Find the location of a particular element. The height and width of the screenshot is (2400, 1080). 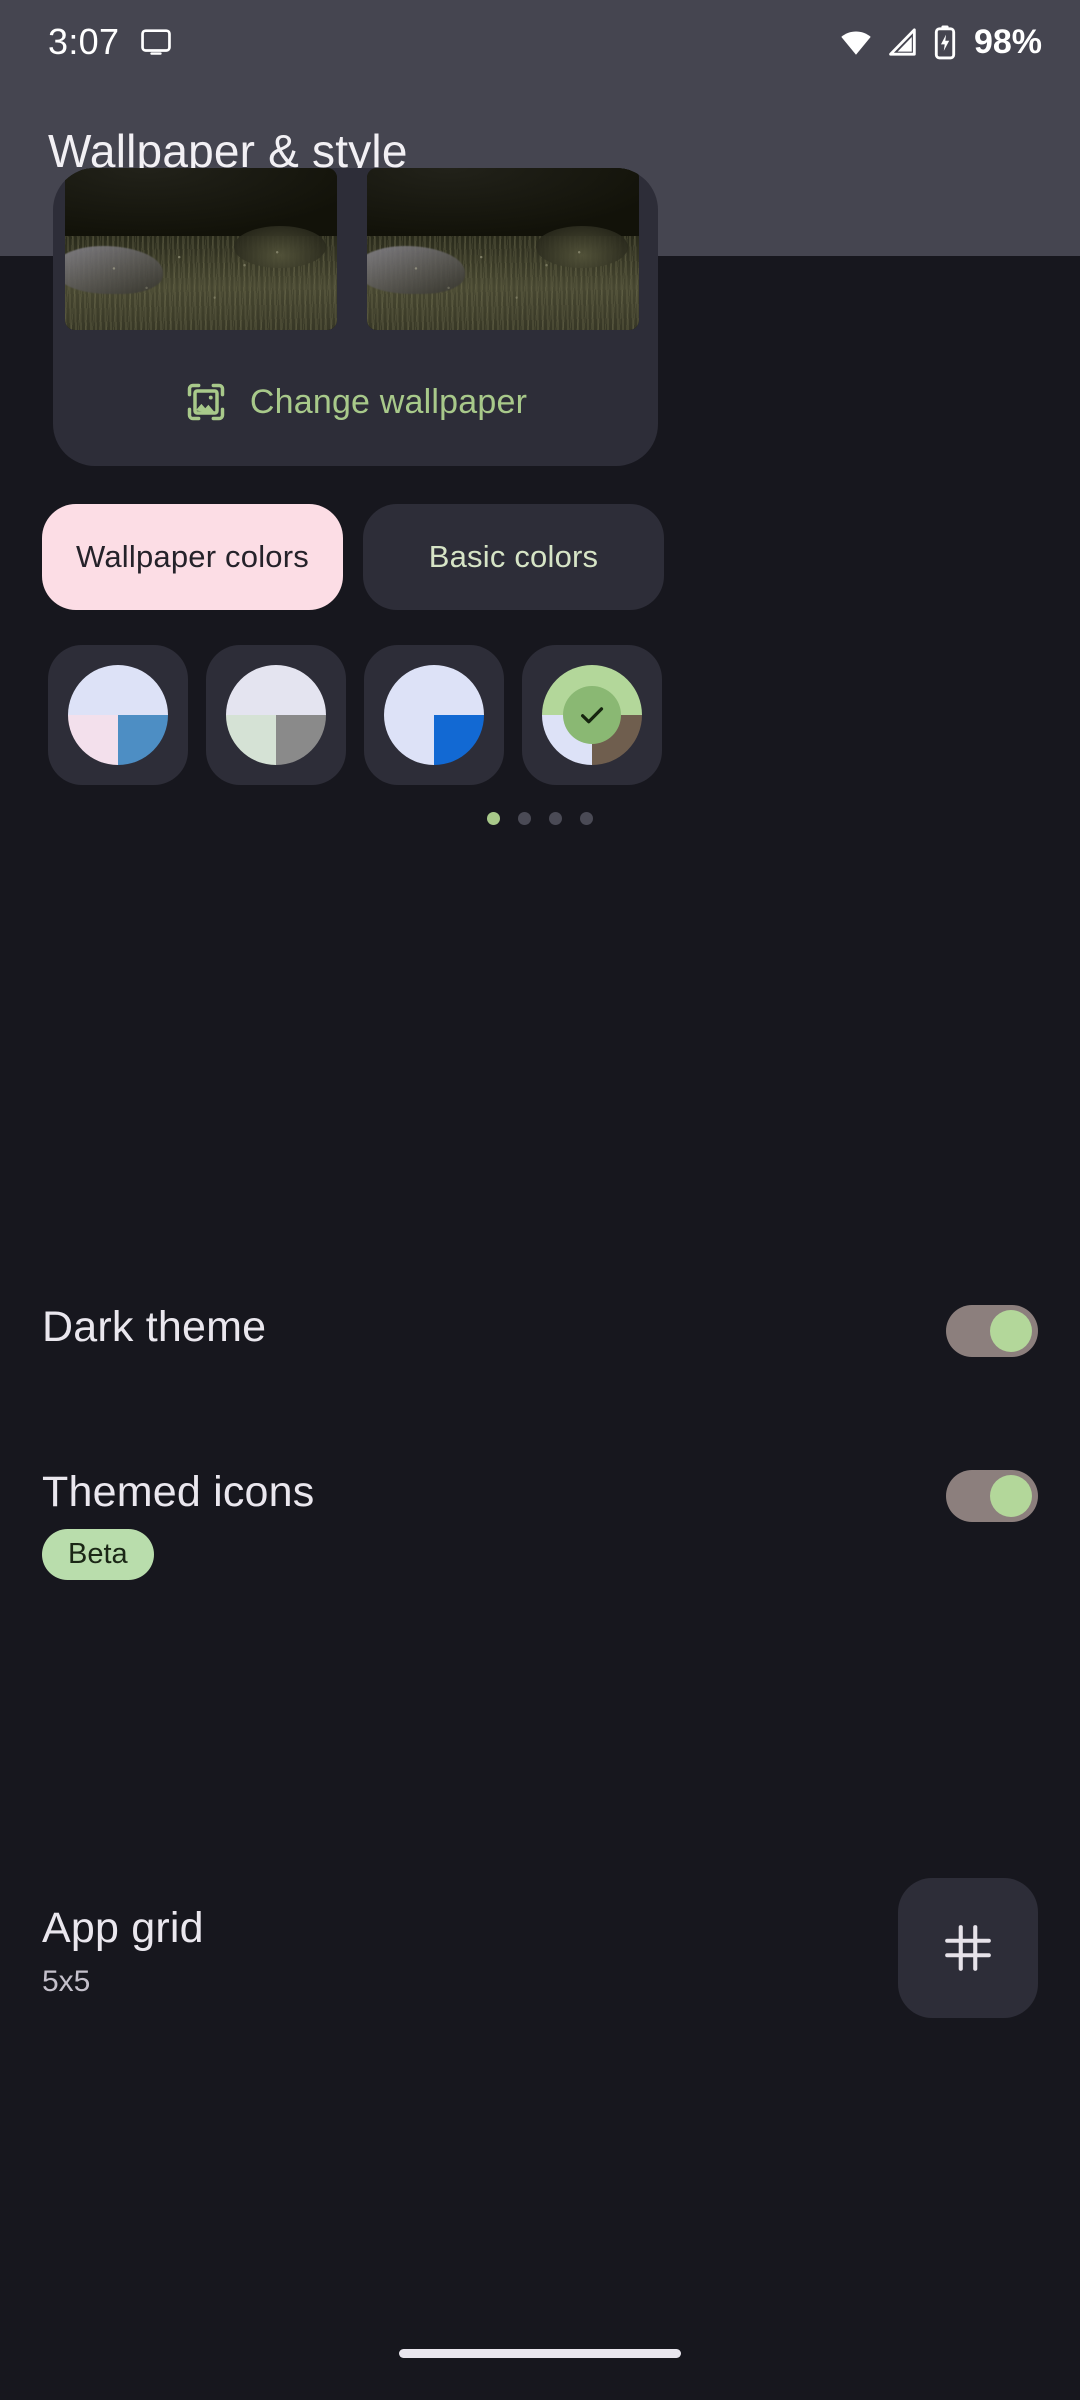

status-bar-right: 98% is located at coordinates (940, 42).